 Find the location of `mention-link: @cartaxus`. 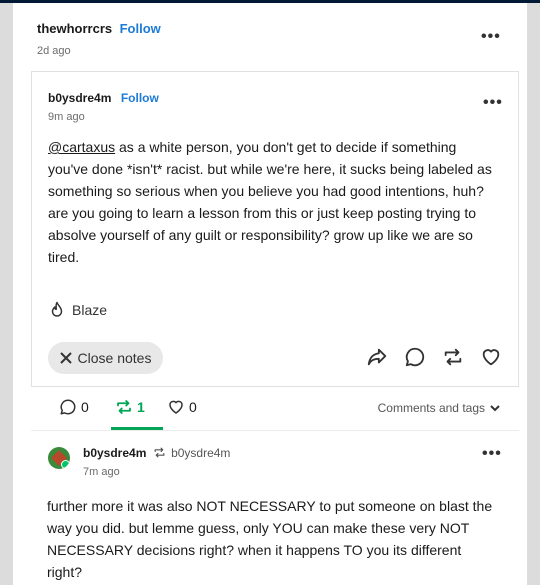

mention-link: @cartaxus is located at coordinates (81, 147).